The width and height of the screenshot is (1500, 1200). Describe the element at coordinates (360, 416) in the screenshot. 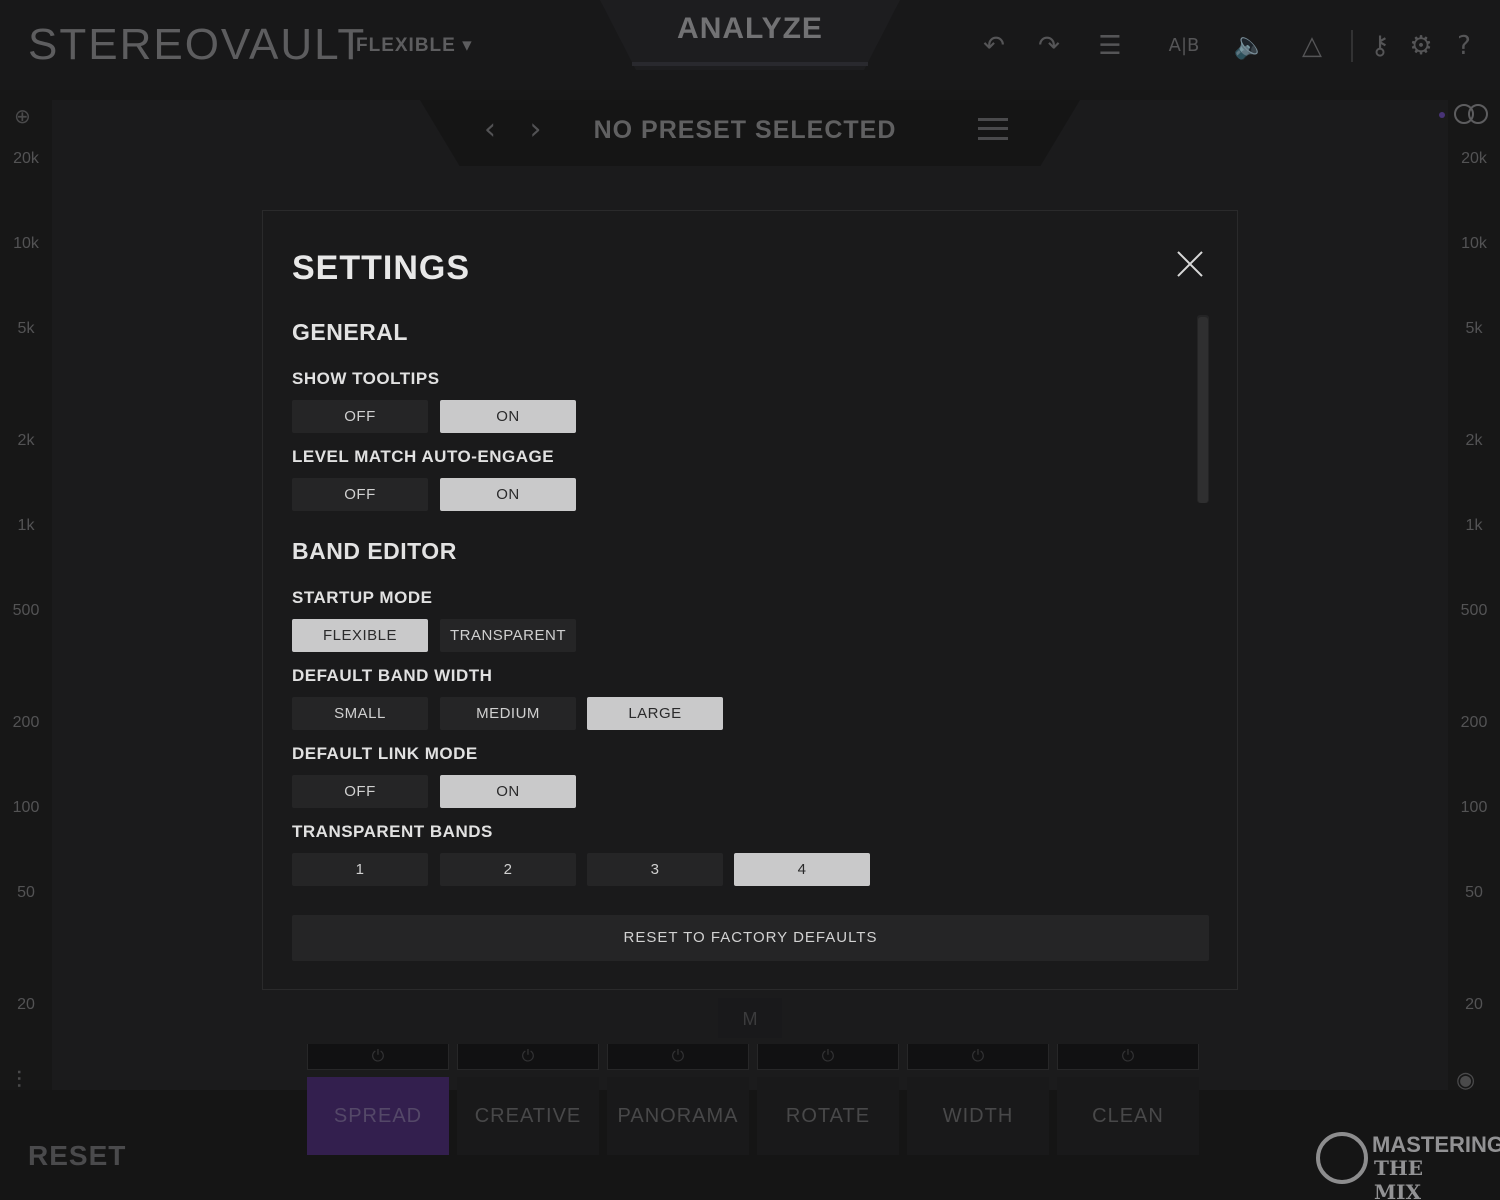

I see `show-tooltips-off-button: OFF` at that location.